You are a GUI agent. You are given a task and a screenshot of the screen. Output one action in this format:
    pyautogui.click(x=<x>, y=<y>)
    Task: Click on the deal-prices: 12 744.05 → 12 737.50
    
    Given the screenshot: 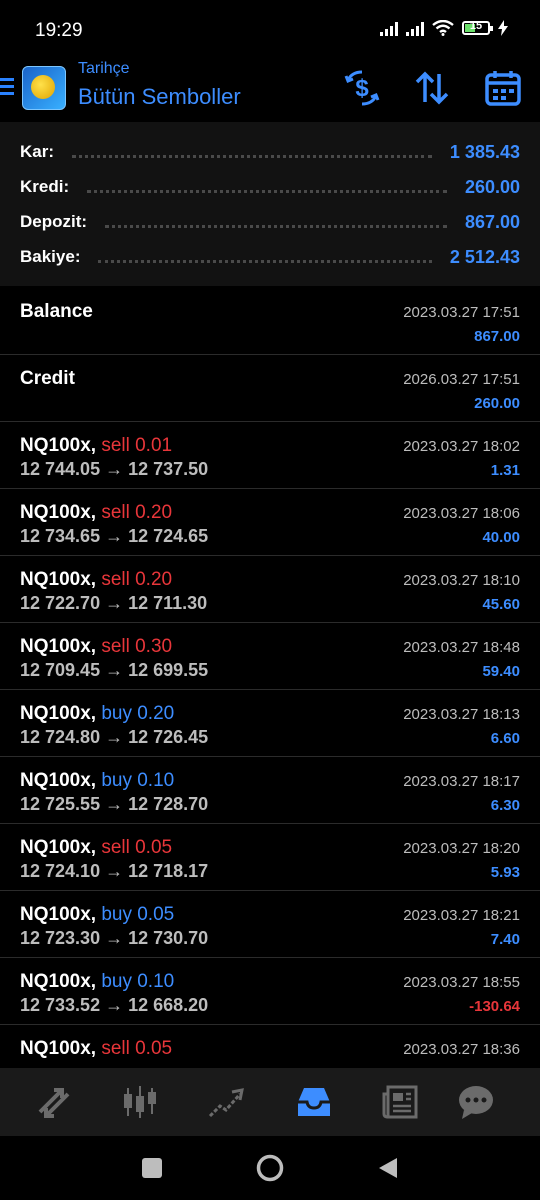 What is the action you would take?
    pyautogui.click(x=114, y=469)
    